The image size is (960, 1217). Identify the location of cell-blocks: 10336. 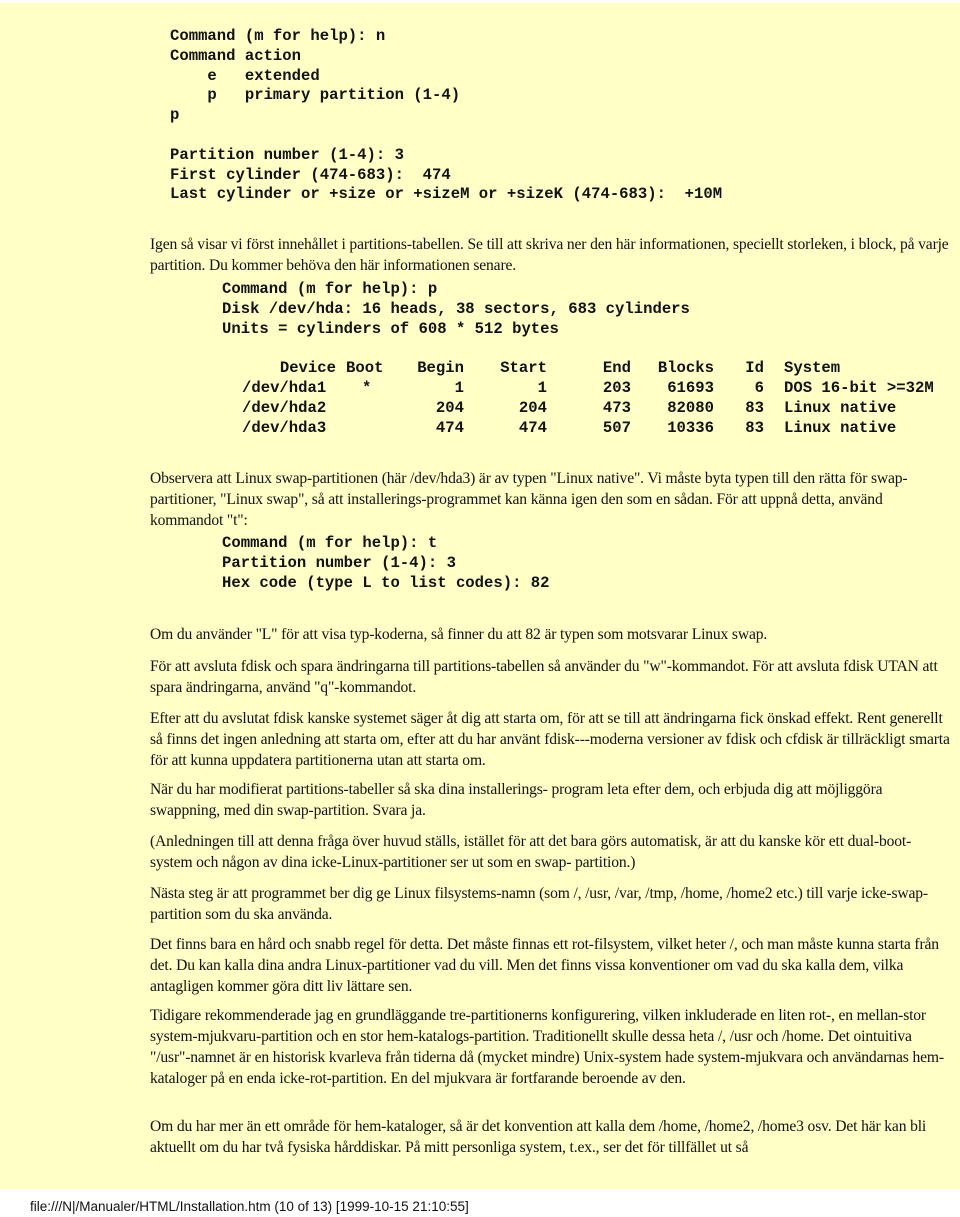
(690, 427).